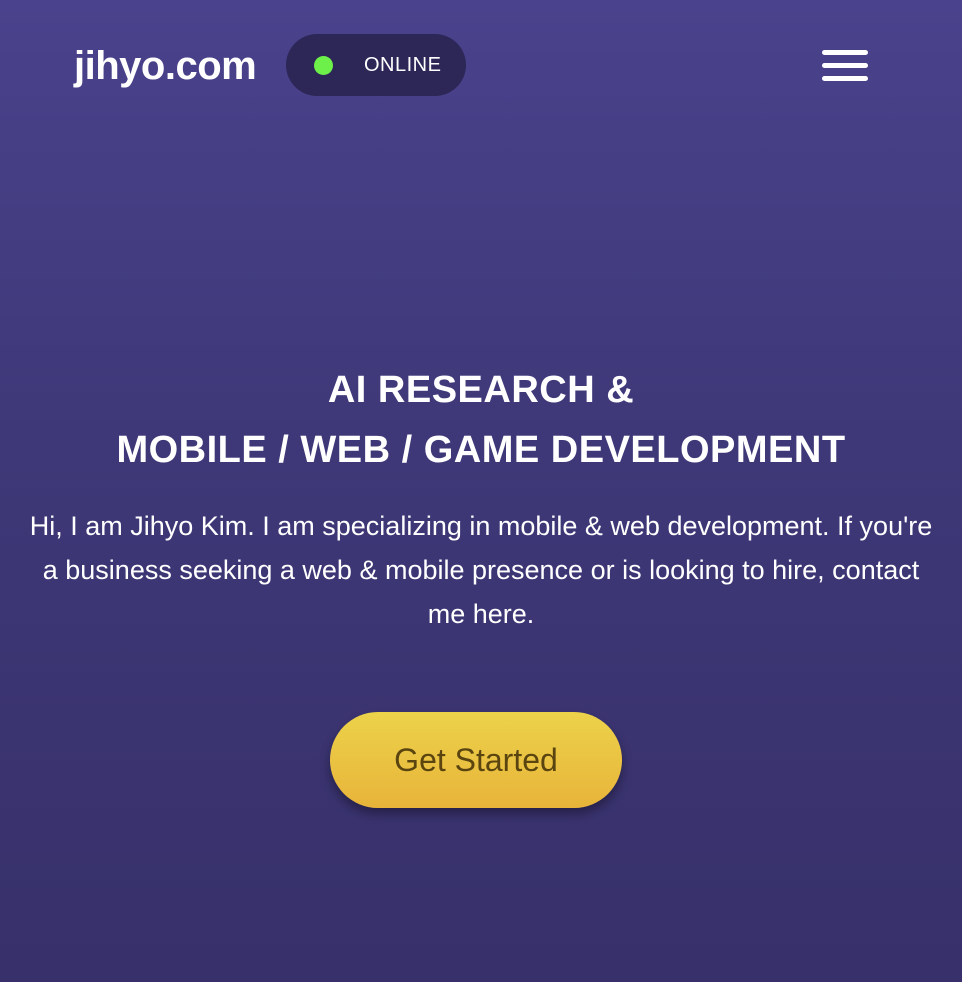 The height and width of the screenshot is (982, 962). I want to click on menu-bar-top, so click(845, 52).